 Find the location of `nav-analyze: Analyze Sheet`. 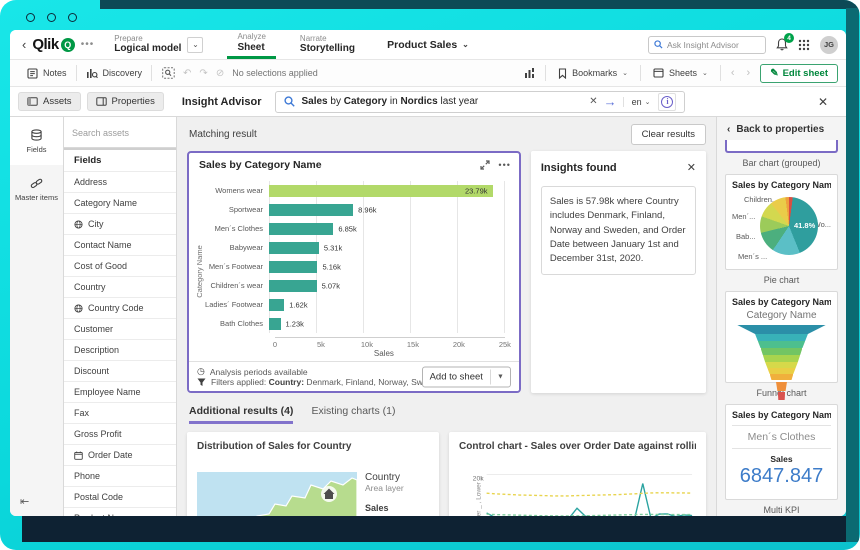

nav-analyze: Analyze Sheet is located at coordinates (251, 44).